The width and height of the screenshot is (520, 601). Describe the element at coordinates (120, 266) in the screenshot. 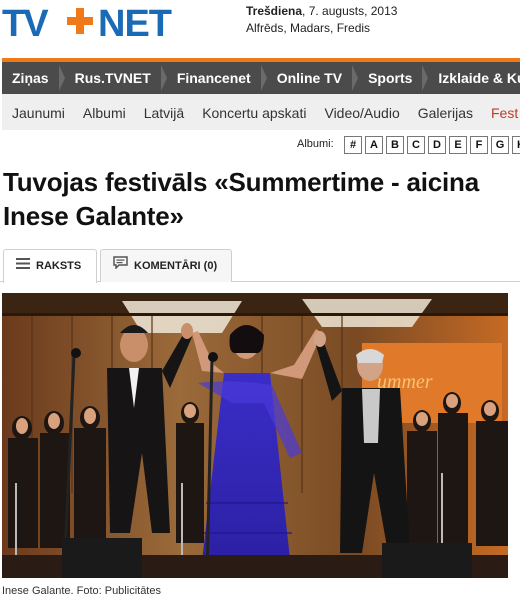

I see `comment-icon` at that location.